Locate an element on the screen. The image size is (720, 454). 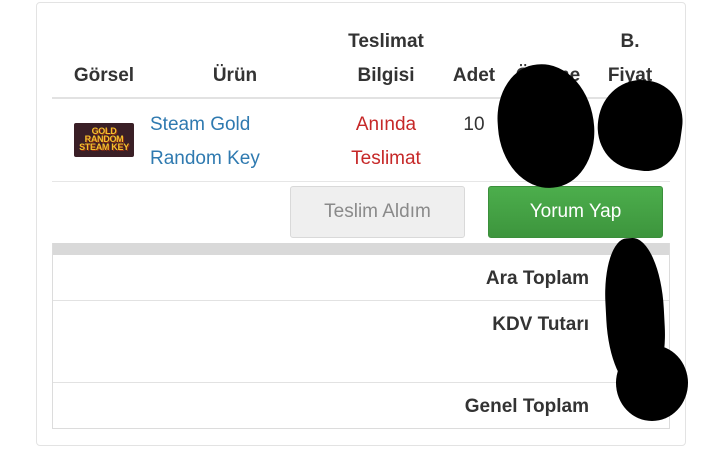
row-divider is located at coordinates (361, 181).